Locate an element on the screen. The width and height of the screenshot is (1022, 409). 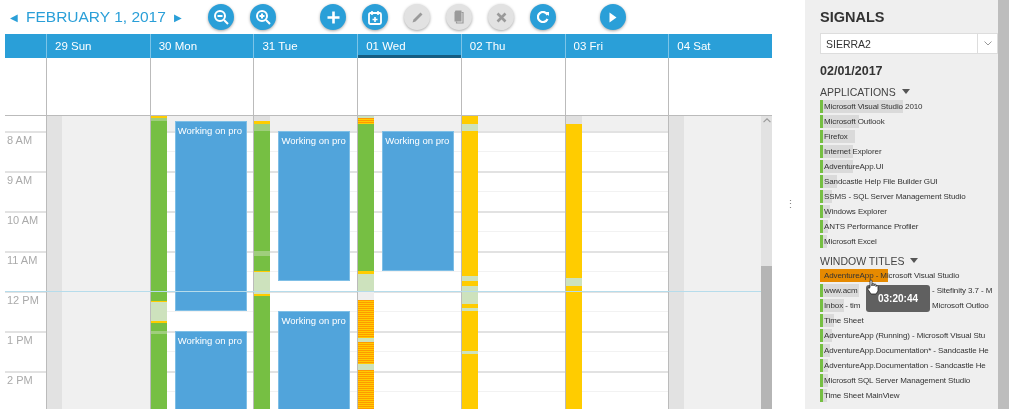
play-button is located at coordinates (613, 17).